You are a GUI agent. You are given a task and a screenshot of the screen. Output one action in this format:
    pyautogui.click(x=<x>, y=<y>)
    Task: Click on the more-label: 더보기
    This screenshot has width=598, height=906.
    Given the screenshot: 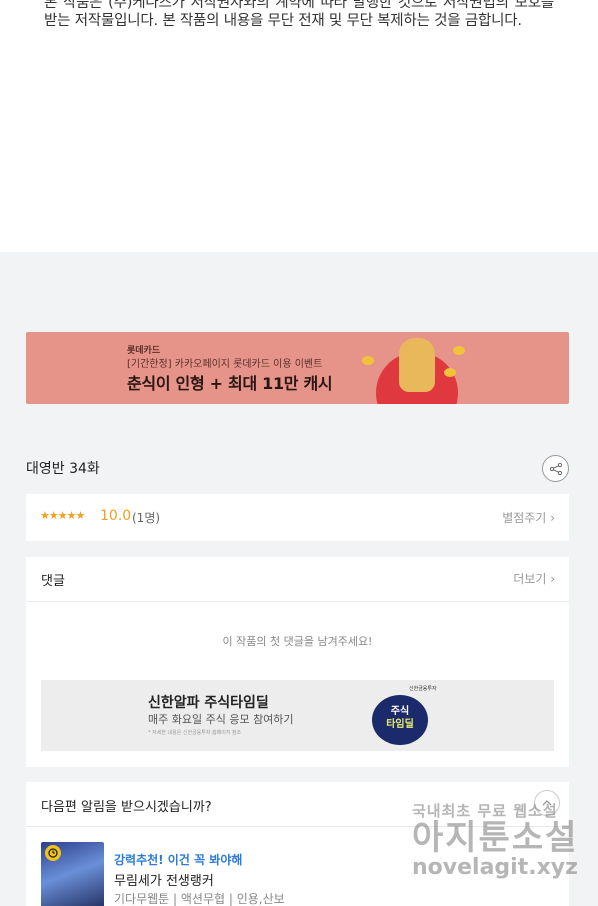 What is the action you would take?
    pyautogui.click(x=530, y=579)
    